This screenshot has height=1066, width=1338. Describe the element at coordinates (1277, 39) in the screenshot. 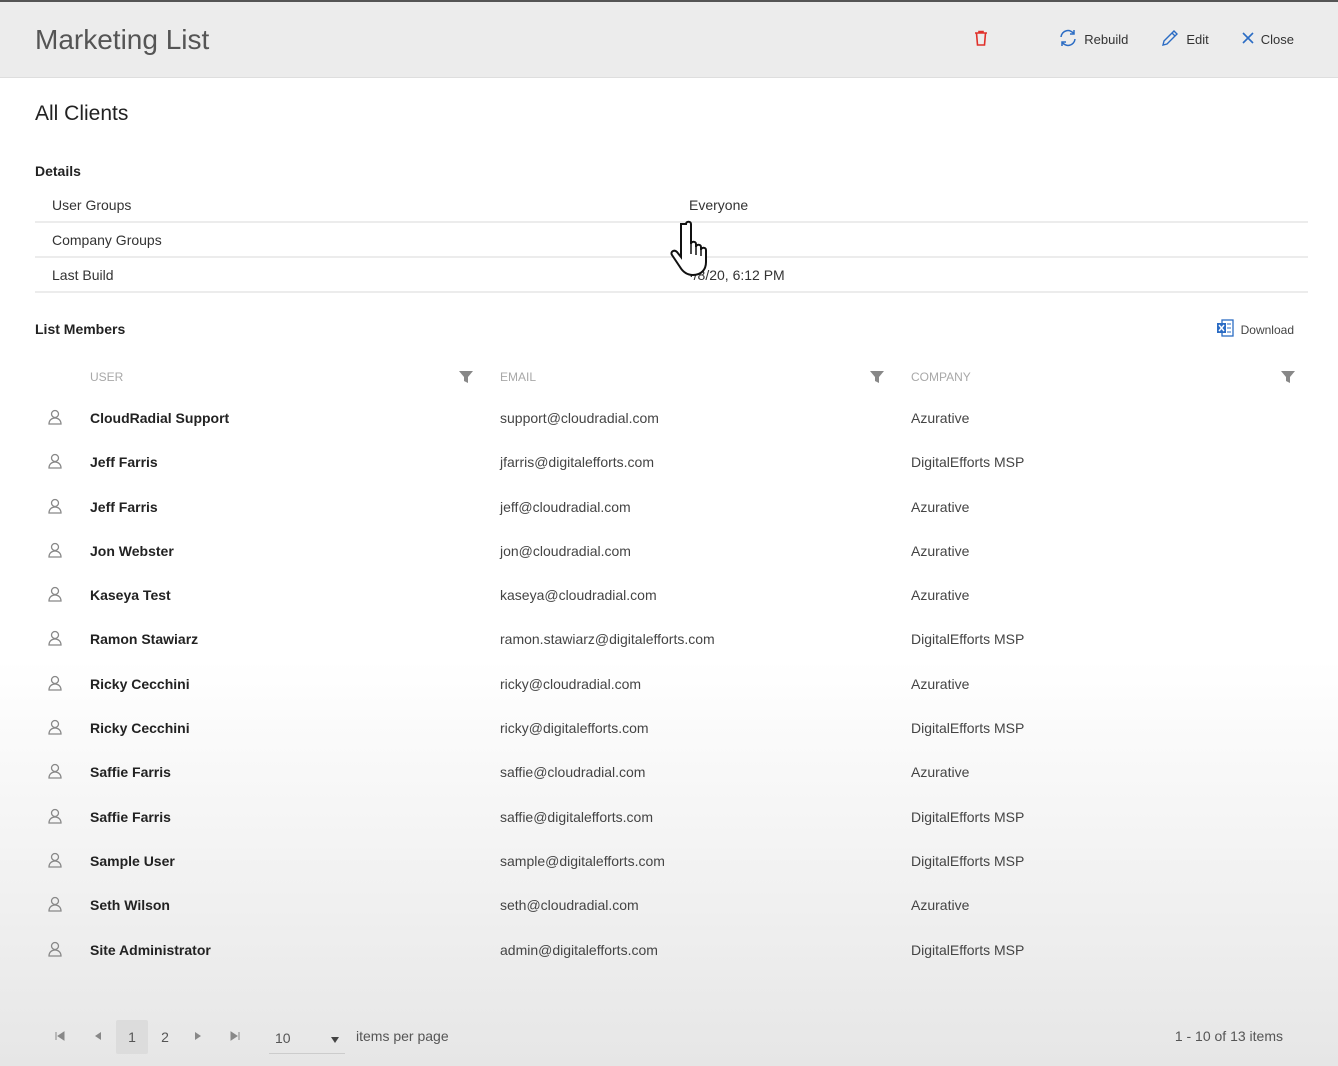

I see `close-label: Close` at that location.